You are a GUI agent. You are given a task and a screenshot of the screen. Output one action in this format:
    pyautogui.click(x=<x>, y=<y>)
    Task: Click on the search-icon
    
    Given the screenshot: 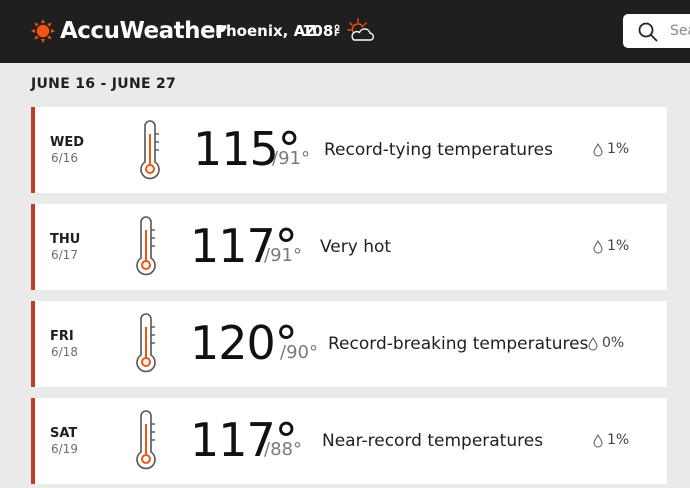 What is the action you would take?
    pyautogui.click(x=648, y=32)
    